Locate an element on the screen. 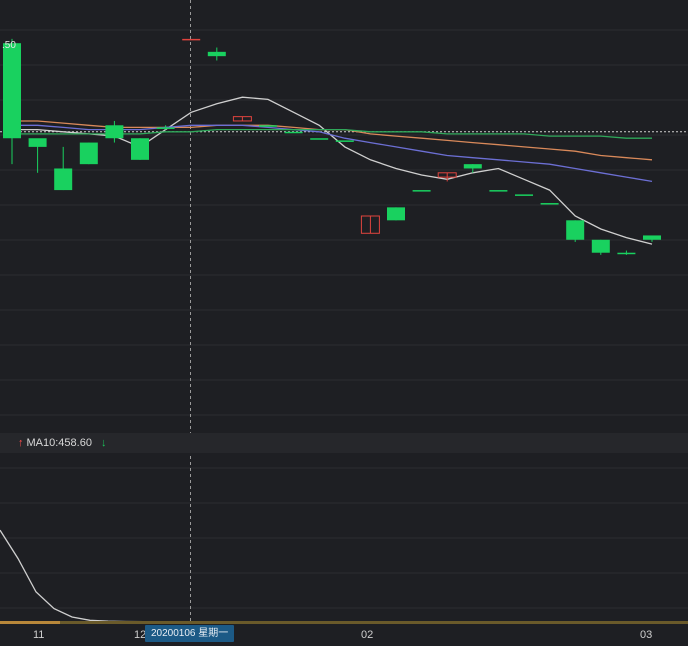 Image resolution: width=688 pixels, height=646 pixels. volume-strip is located at coordinates (344, 622).